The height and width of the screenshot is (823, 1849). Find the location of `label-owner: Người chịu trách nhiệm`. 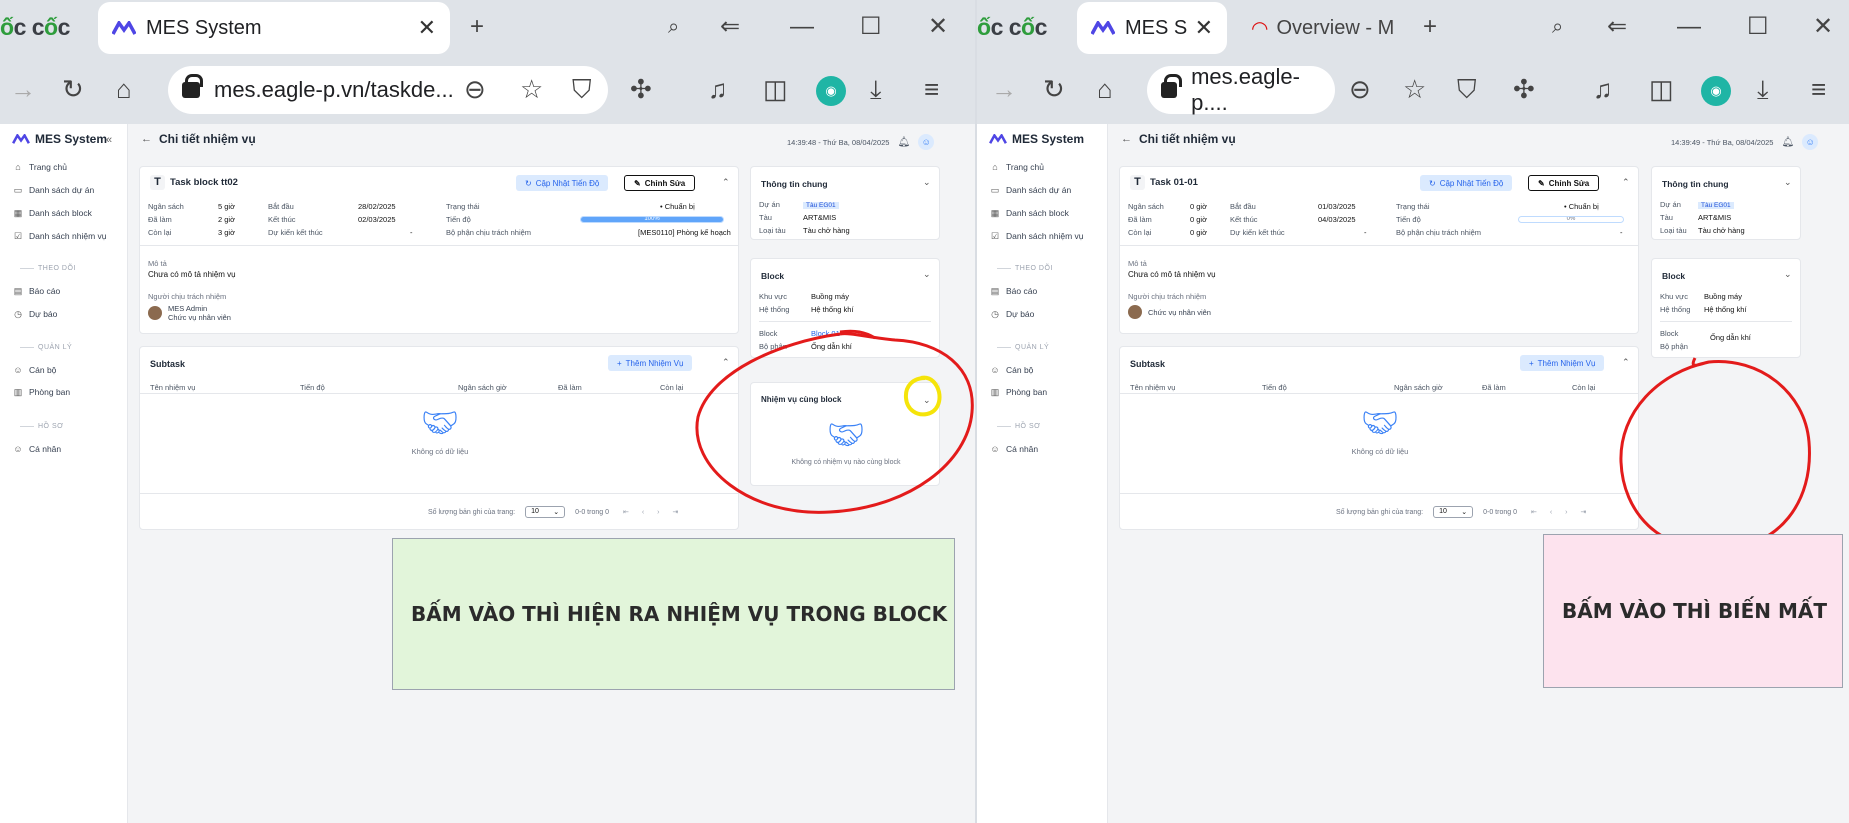

label-owner: Người chịu trách nhiệm is located at coordinates (1167, 296).